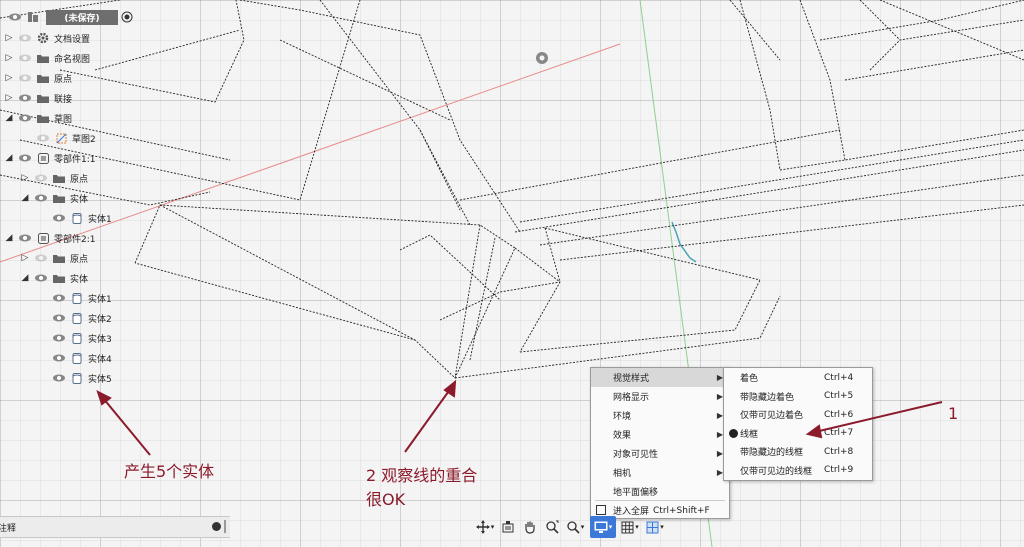 Image resolution: width=1024 pixels, height=547 pixels. Describe the element at coordinates (630, 527) in the screenshot. I see `grid-icon: ▾` at that location.